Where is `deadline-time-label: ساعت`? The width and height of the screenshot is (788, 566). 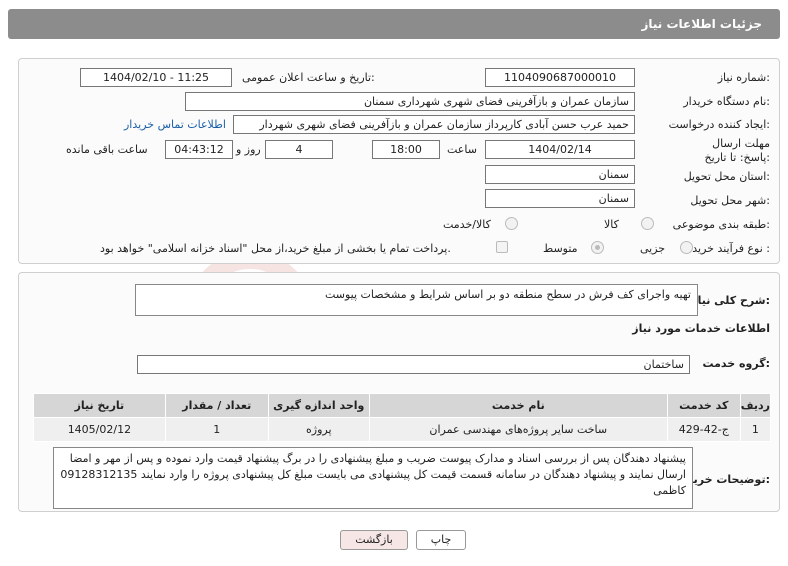 deadline-time-label: ساعت is located at coordinates (462, 149).